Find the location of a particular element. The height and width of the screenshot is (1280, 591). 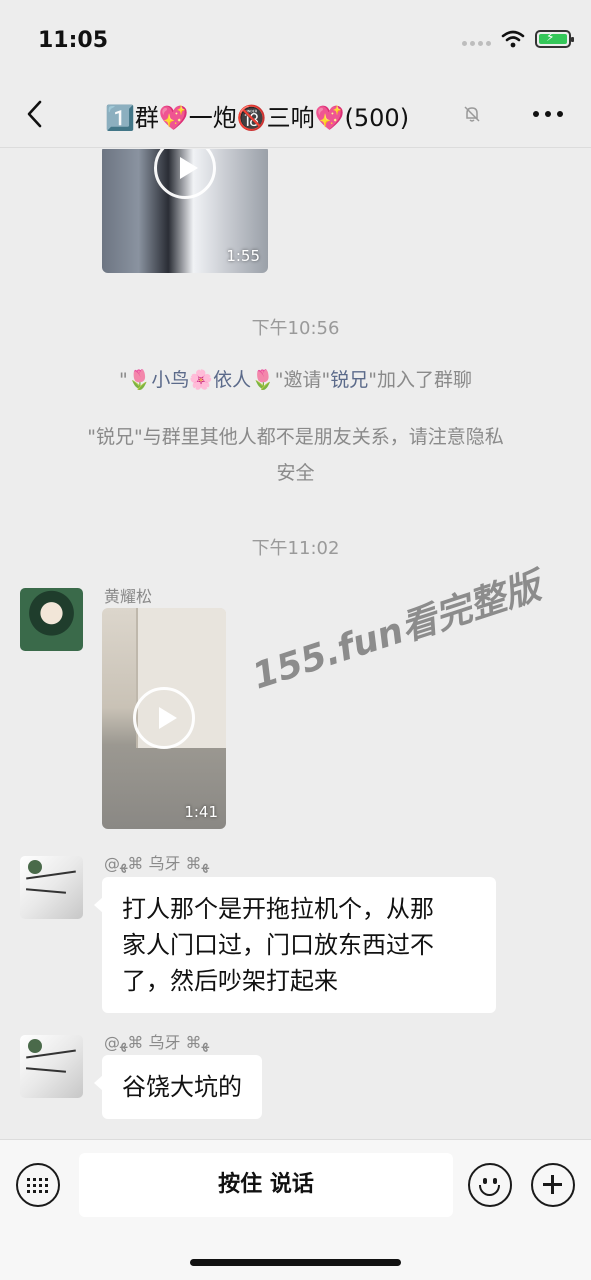

video-duration: 1:55 is located at coordinates (243, 256).